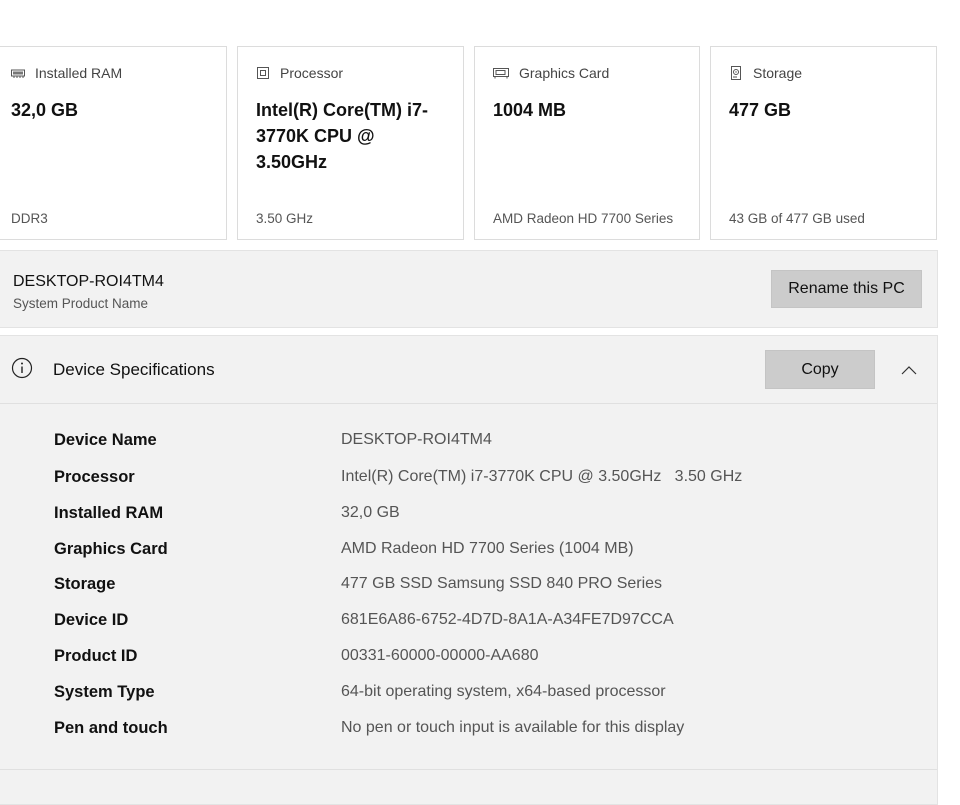 The image size is (960, 805). Describe the element at coordinates (111, 549) in the screenshot. I see `spec-key: Graphics Card` at that location.